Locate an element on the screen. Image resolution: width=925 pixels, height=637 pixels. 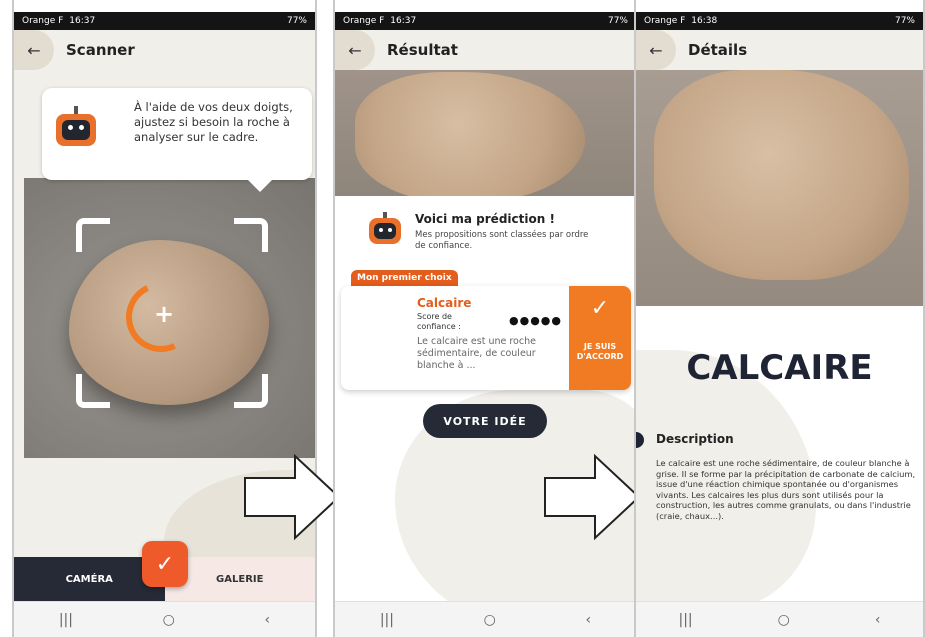
page-title: Scanner is located at coordinates (100, 50).